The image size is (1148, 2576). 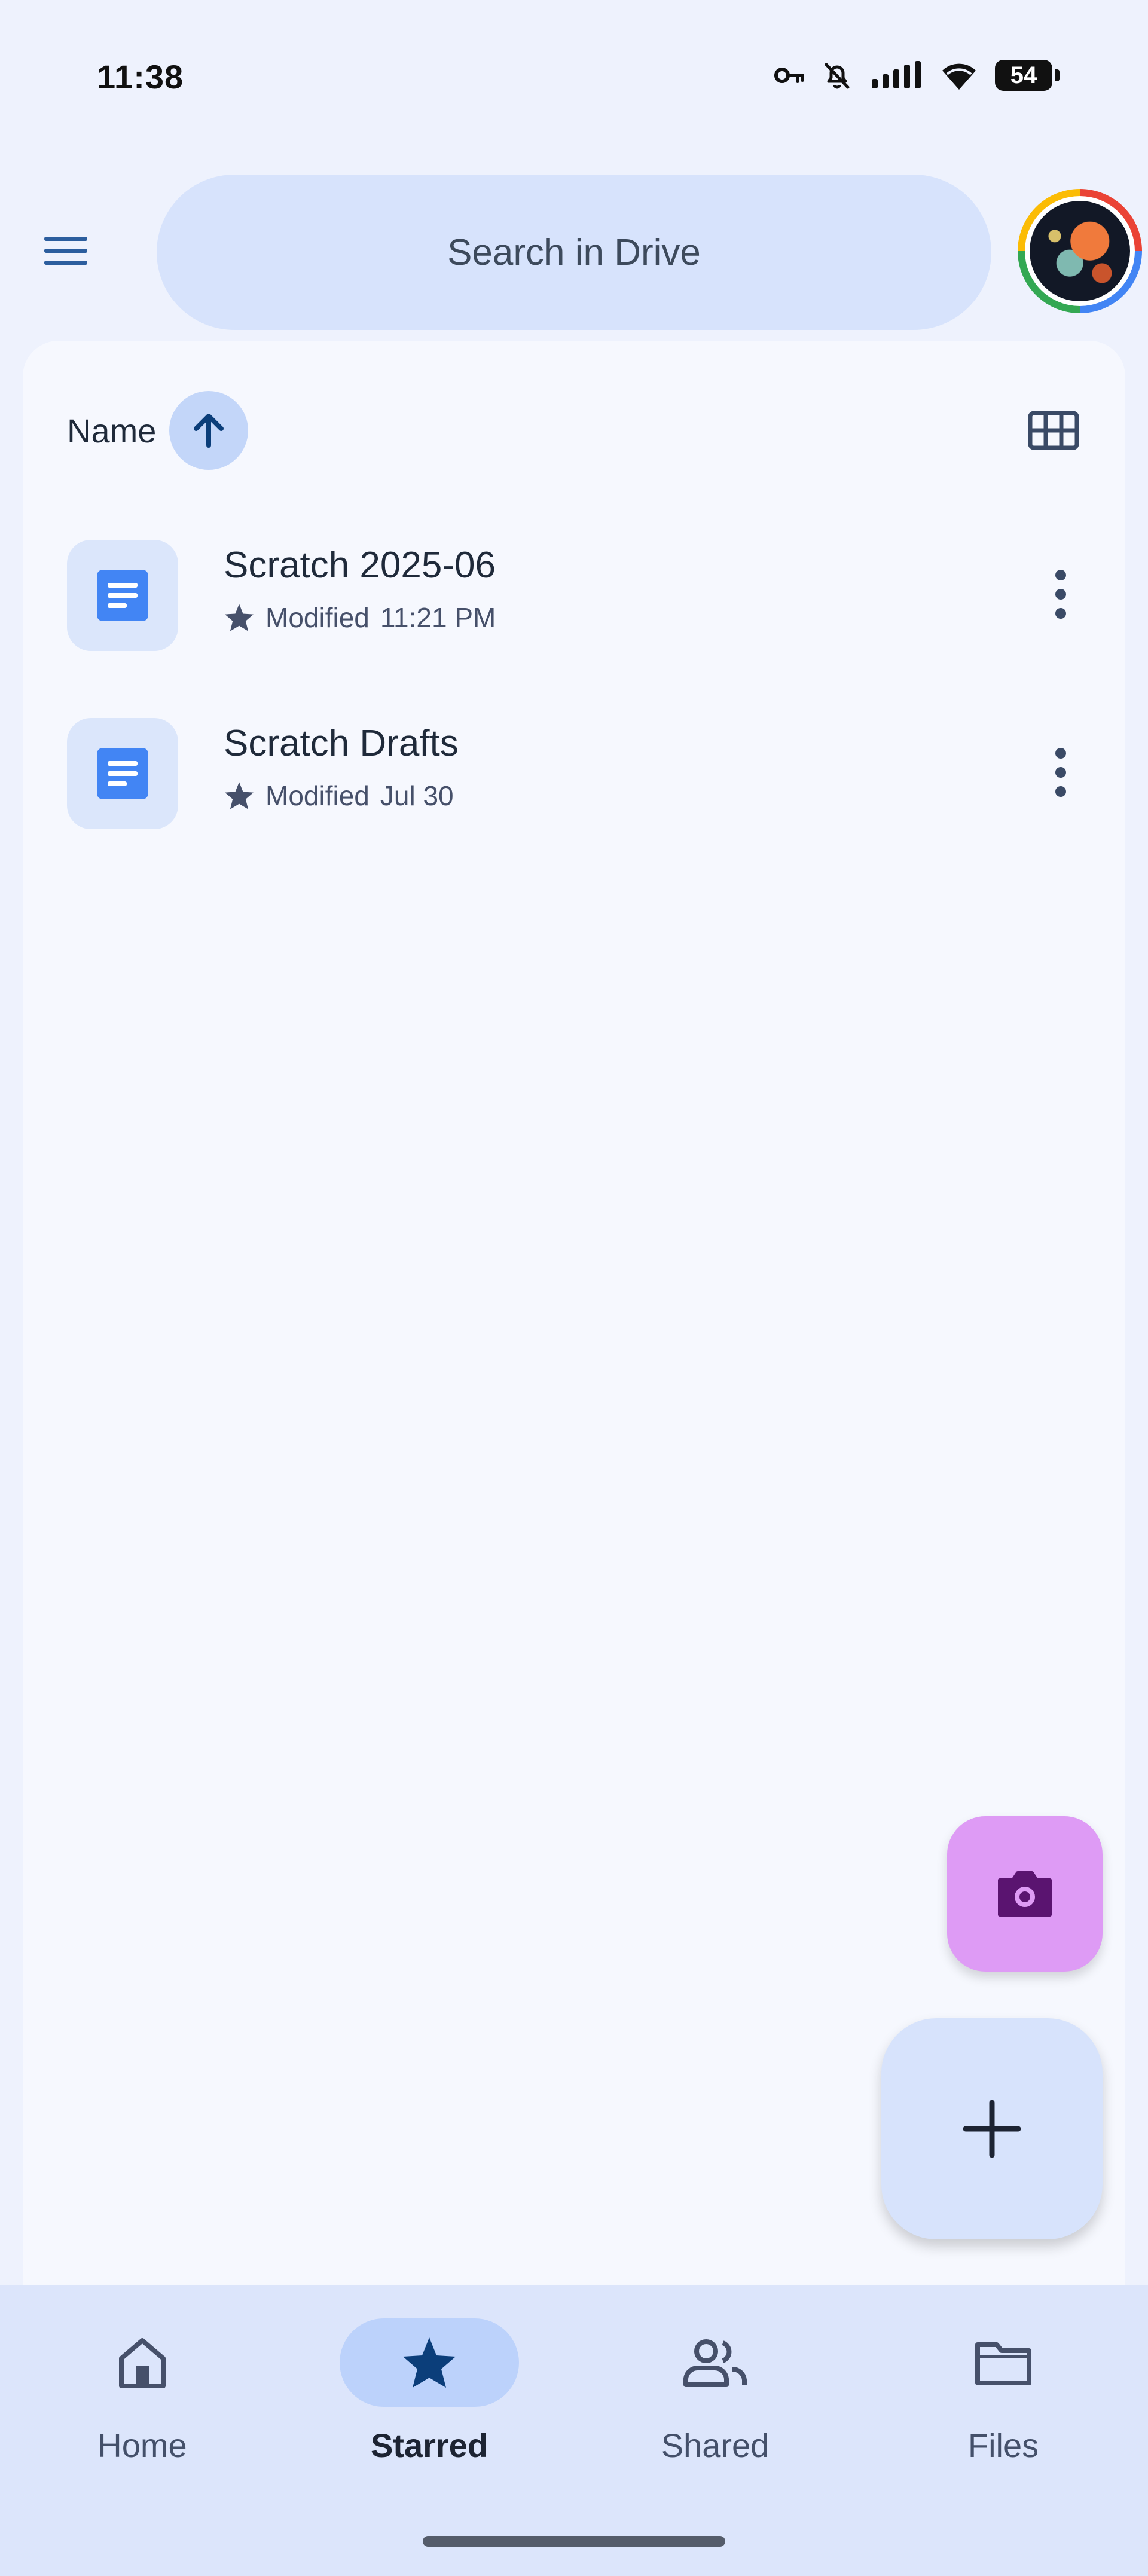 I want to click on battery-icon: 54, so click(x=1027, y=75).